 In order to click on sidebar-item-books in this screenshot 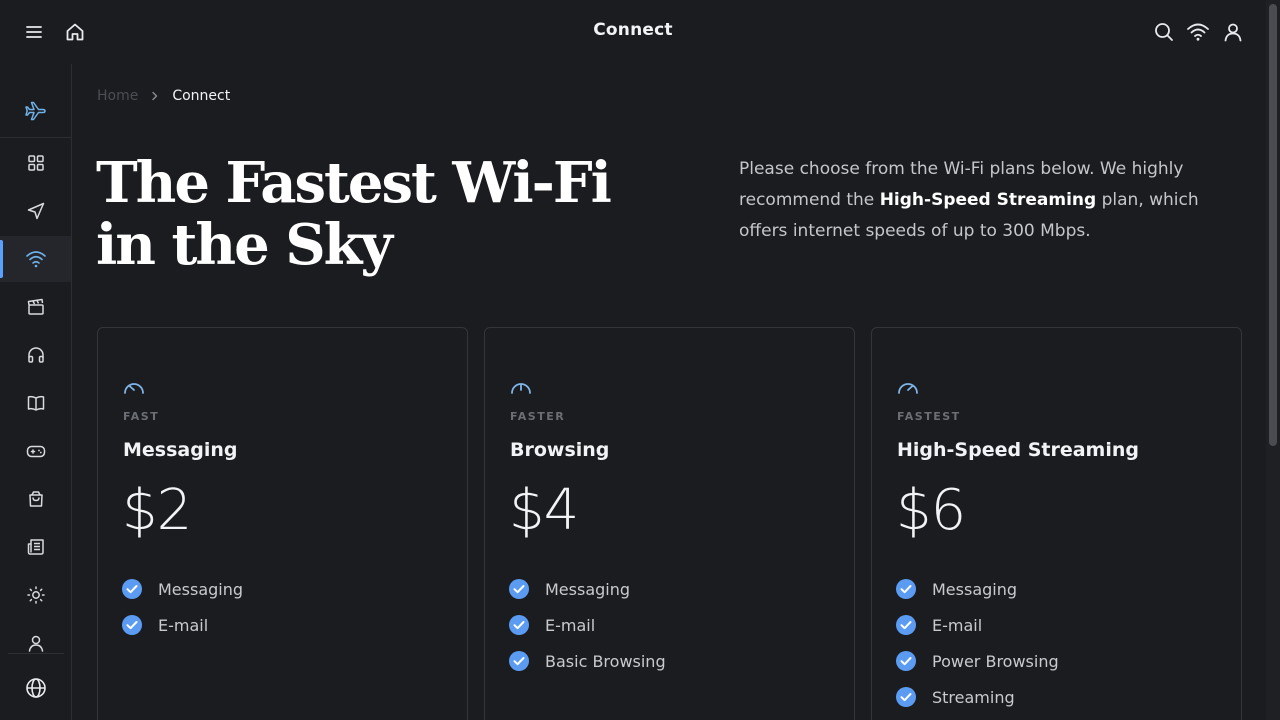, I will do `click(35, 403)`.